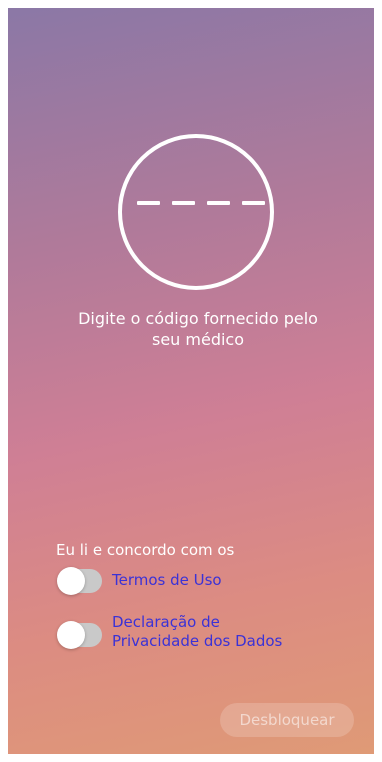 The width and height of the screenshot is (382, 762). I want to click on privacy-row: Declaração de Privacidade dos Dados, so click(169, 632).